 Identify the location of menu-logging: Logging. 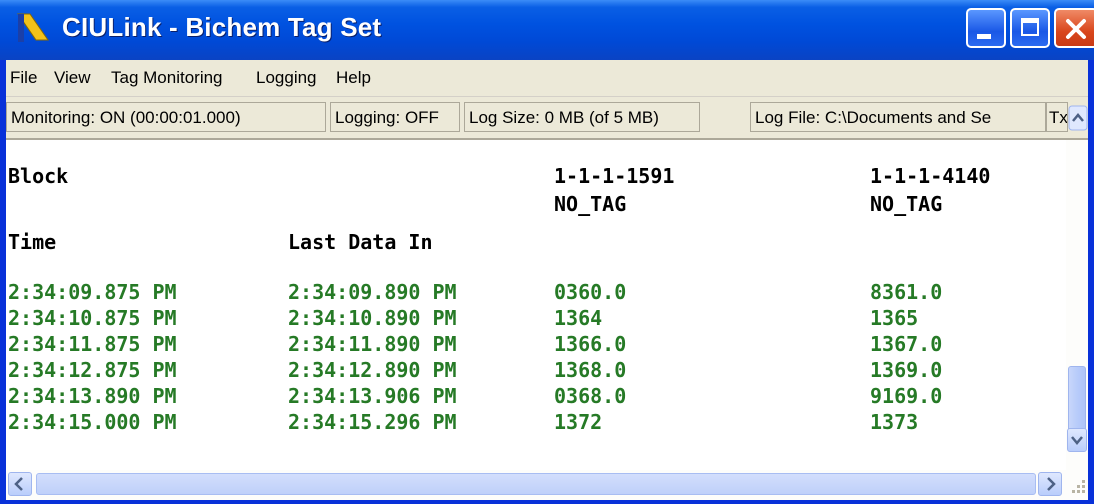
(286, 78).